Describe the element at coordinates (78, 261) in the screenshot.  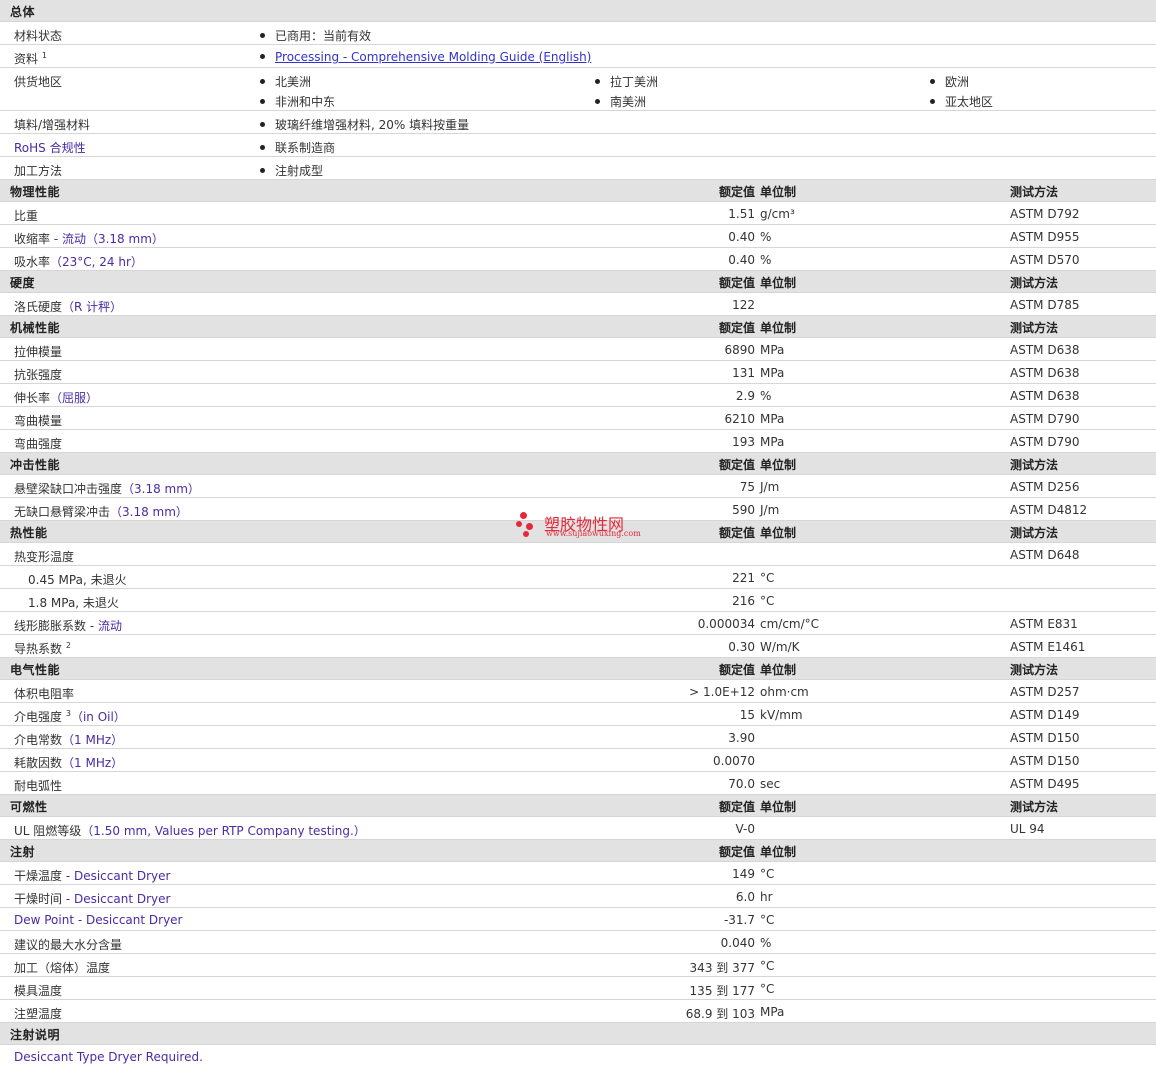
I see `property-label: 吸水率（23°C, 24 hr）` at that location.